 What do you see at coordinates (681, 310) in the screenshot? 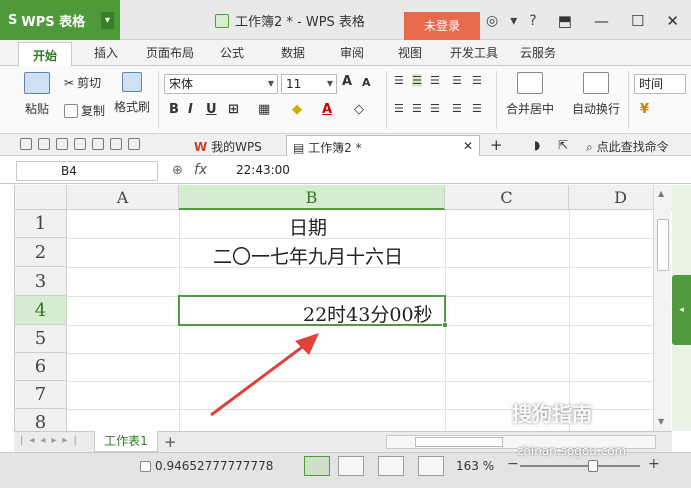
I see `side-panel-toggle: ◂` at bounding box center [681, 310].